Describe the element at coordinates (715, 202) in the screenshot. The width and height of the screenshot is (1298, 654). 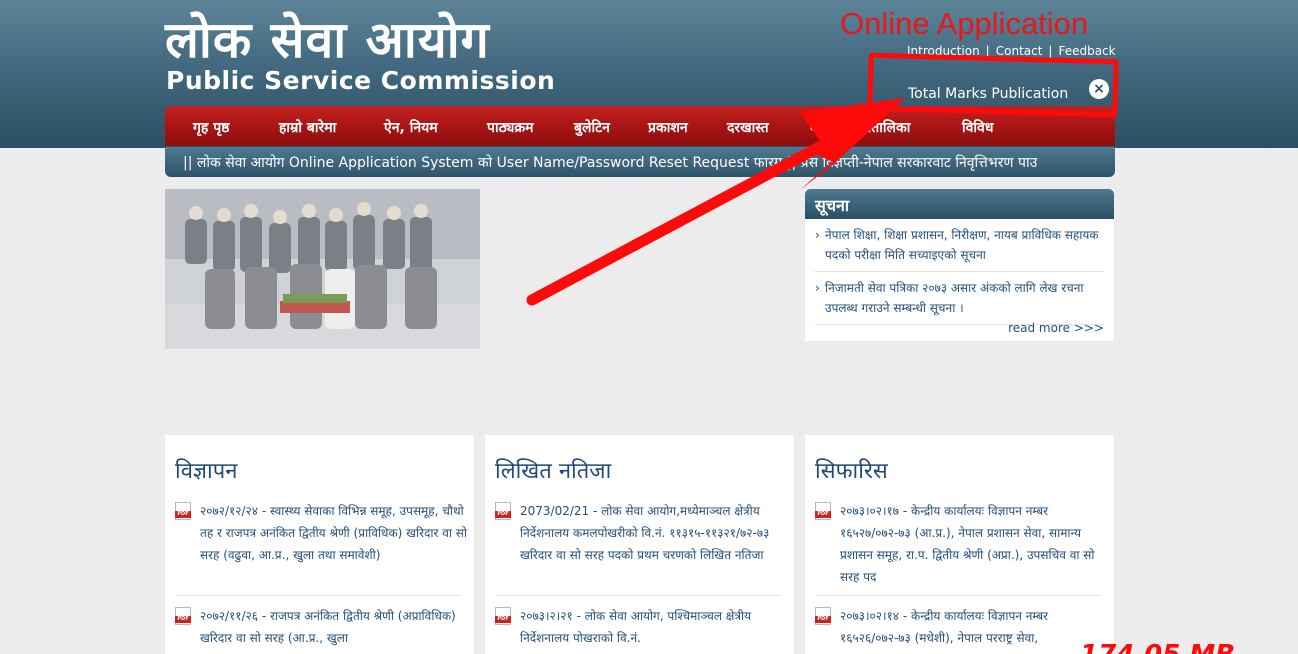
I see `red-arrow-annotation` at that location.